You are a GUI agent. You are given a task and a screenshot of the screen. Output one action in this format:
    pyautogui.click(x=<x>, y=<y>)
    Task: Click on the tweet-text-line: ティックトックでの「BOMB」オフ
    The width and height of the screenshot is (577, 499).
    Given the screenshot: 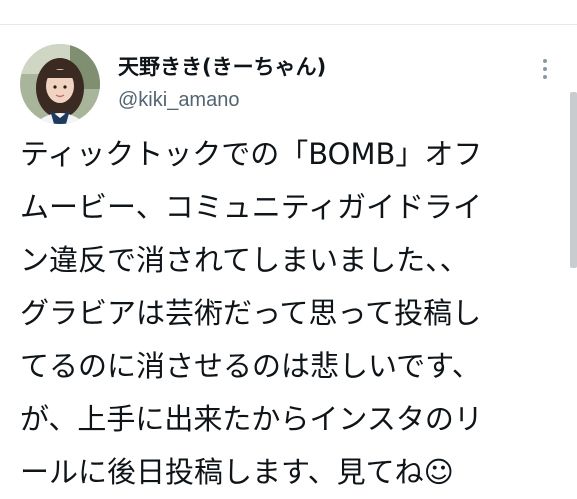 What is the action you would take?
    pyautogui.click(x=251, y=154)
    